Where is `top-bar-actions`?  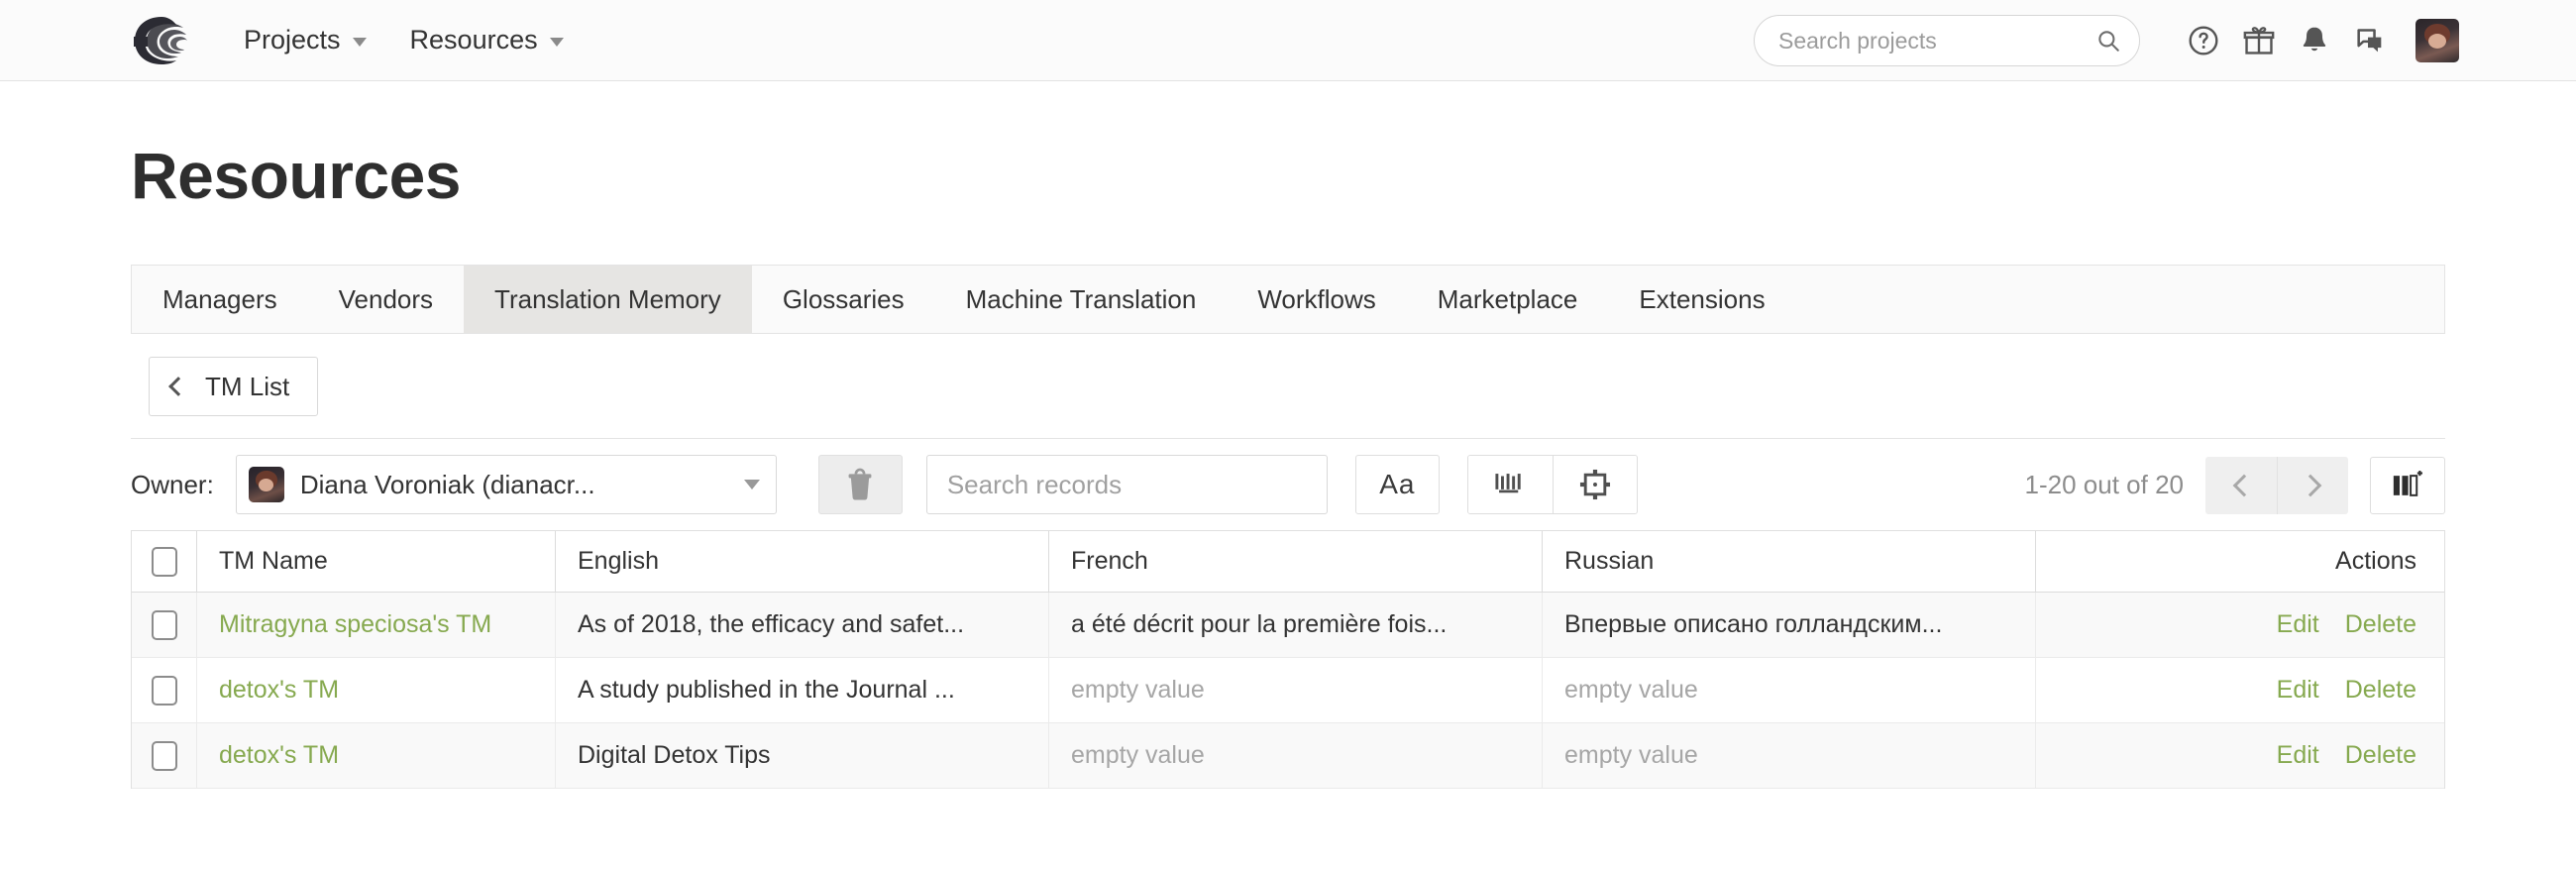 top-bar-actions is located at coordinates (2107, 40).